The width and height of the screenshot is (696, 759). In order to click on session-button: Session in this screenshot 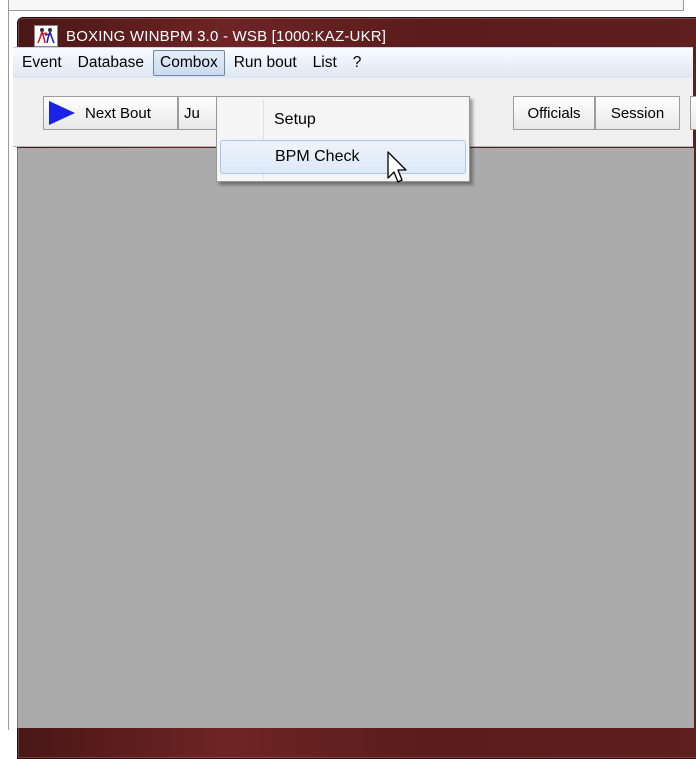, I will do `click(637, 113)`.